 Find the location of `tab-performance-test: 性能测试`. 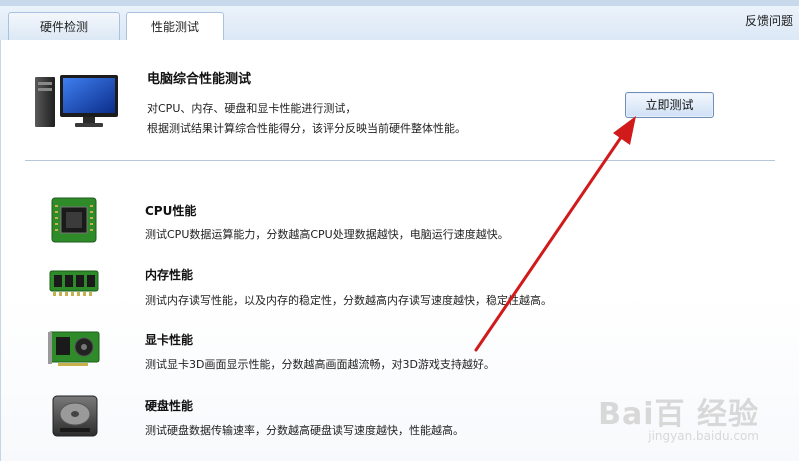

tab-performance-test: 性能测试 is located at coordinates (175, 26).